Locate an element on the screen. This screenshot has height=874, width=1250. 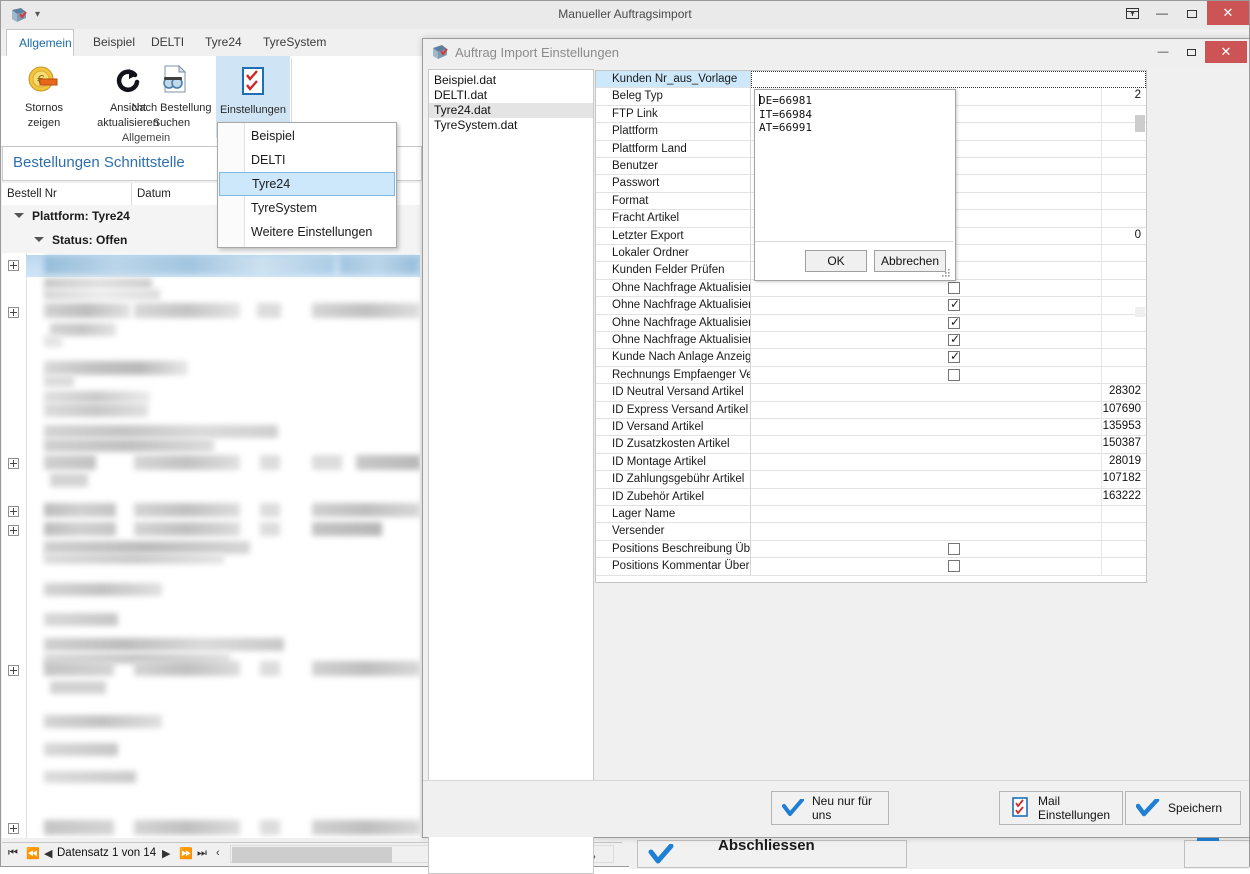
menu-item-beispiel: Beispiel is located at coordinates (307, 136).